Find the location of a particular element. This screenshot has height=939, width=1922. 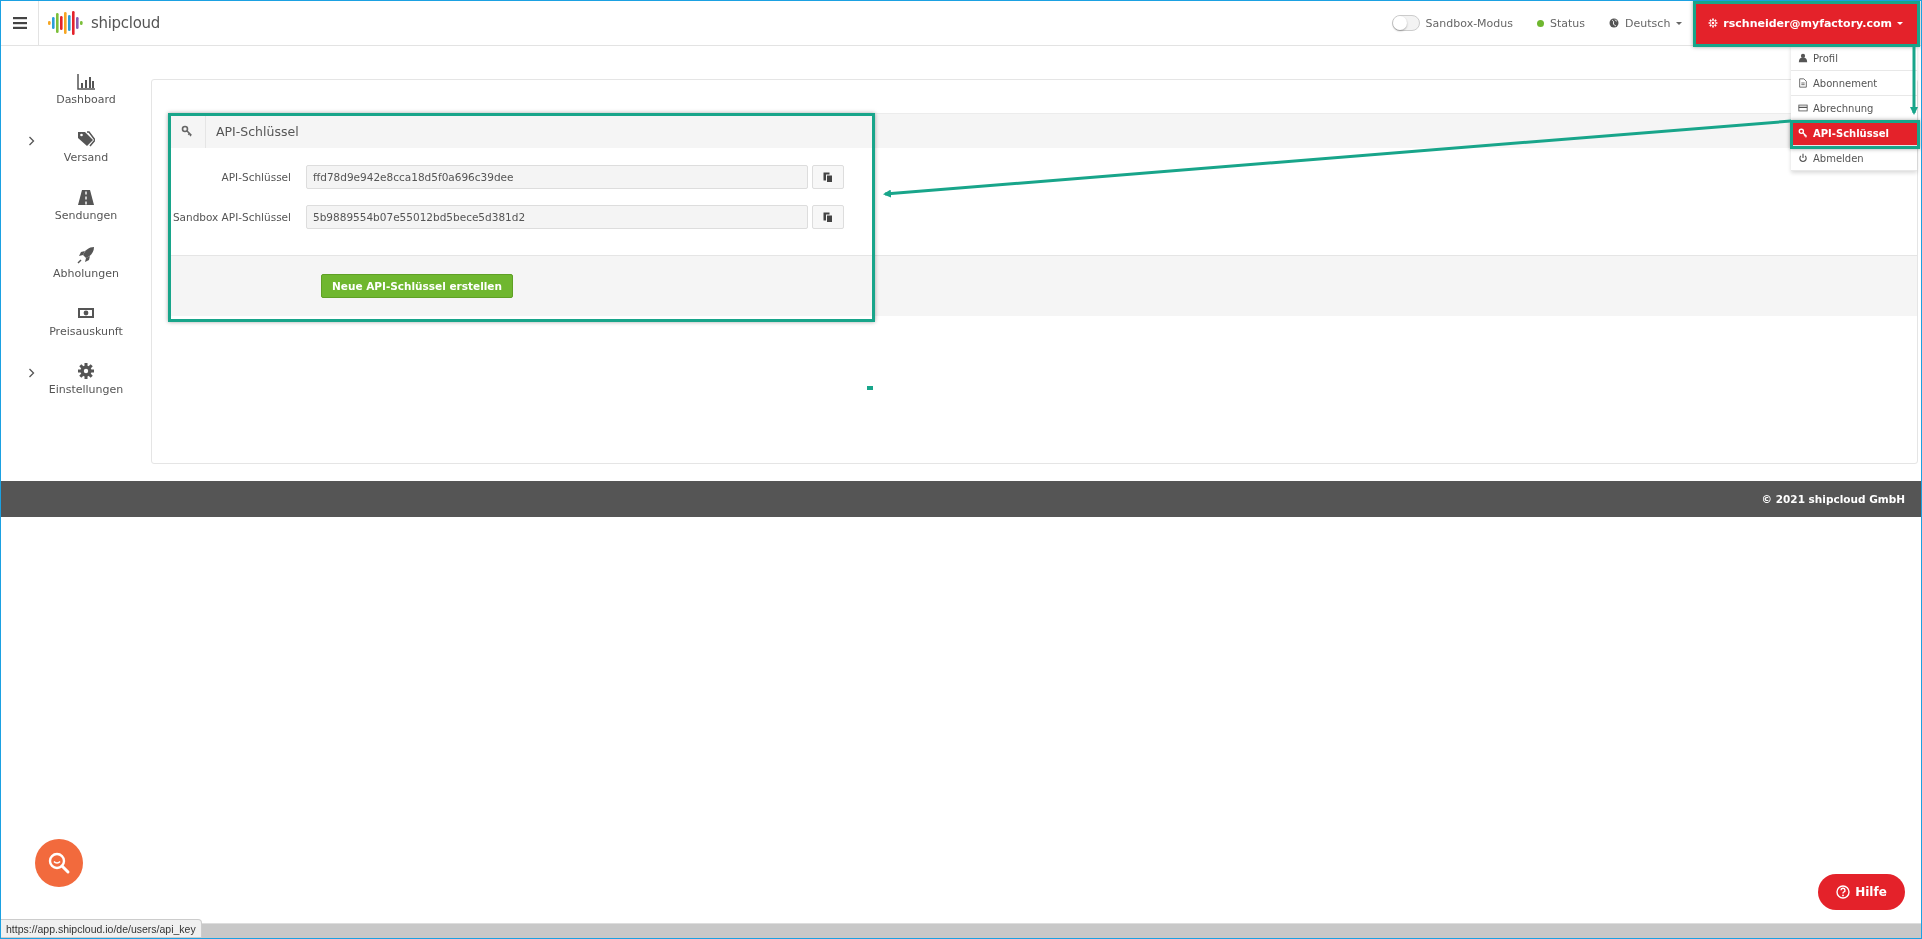

user-menu-button: rschneider@myfactory.com is located at coordinates (1805, 23).